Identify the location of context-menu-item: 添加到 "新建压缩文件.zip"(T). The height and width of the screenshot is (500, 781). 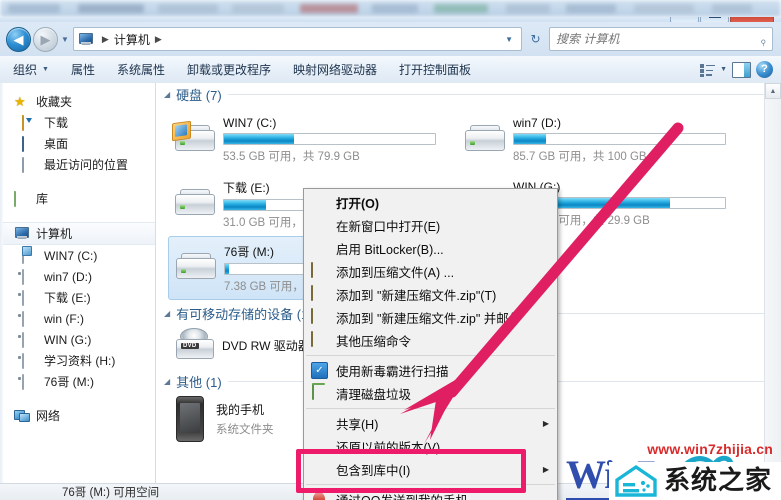
(430, 294).